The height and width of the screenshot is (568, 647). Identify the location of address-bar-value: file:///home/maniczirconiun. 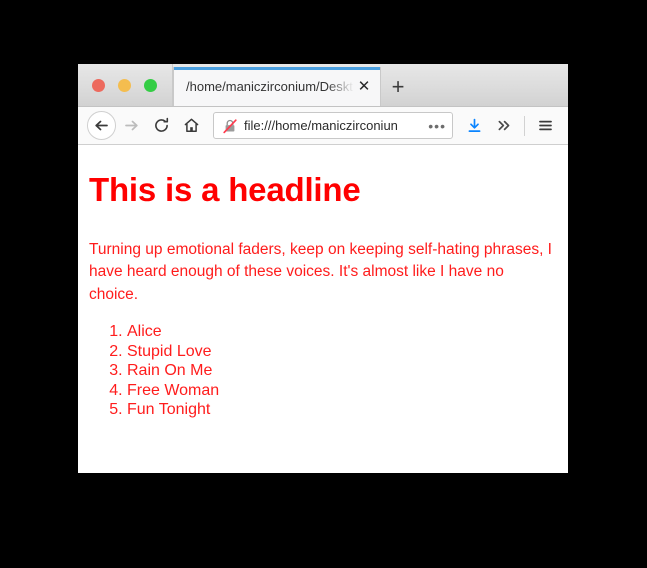
(321, 125).